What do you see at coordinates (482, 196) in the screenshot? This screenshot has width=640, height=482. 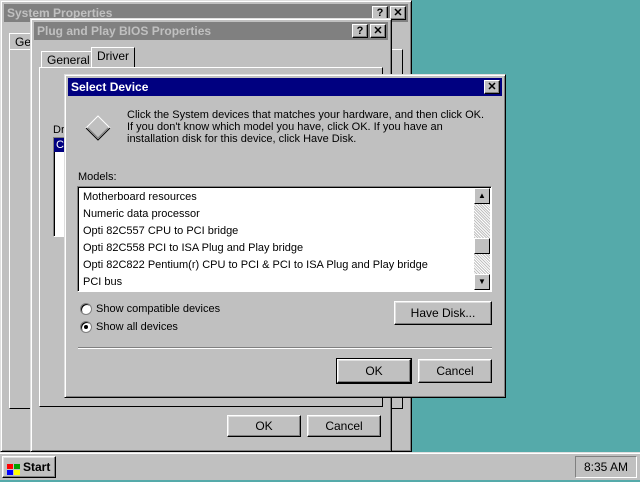 I see `scroll-up-button: ▲` at bounding box center [482, 196].